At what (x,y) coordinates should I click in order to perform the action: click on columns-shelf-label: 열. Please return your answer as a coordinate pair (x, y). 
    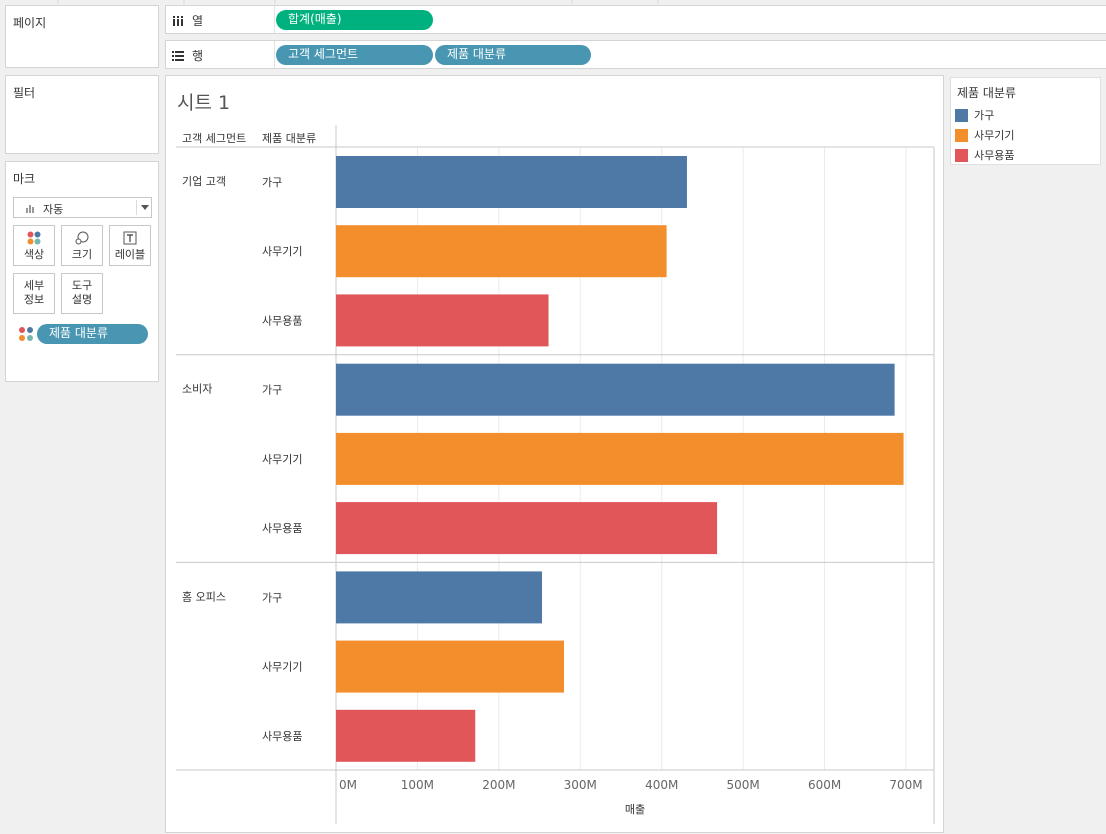
    Looking at the image, I should click on (187, 20).